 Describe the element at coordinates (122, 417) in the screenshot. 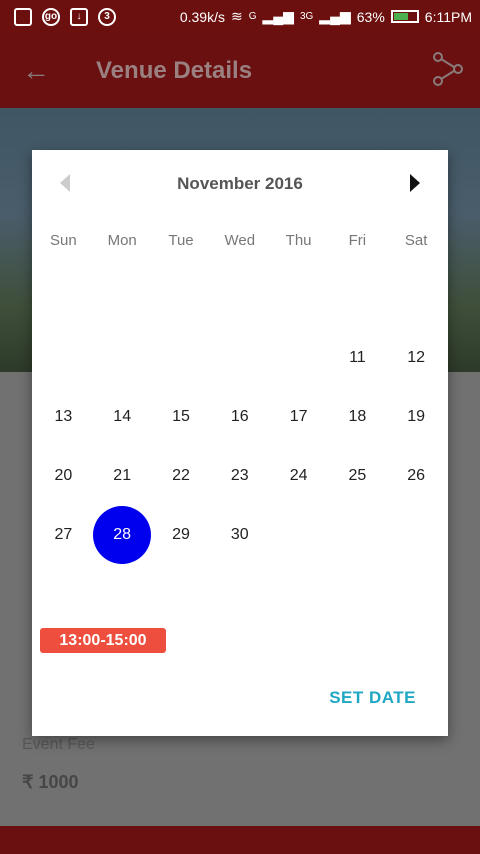

I see `calendar-day: 14` at that location.